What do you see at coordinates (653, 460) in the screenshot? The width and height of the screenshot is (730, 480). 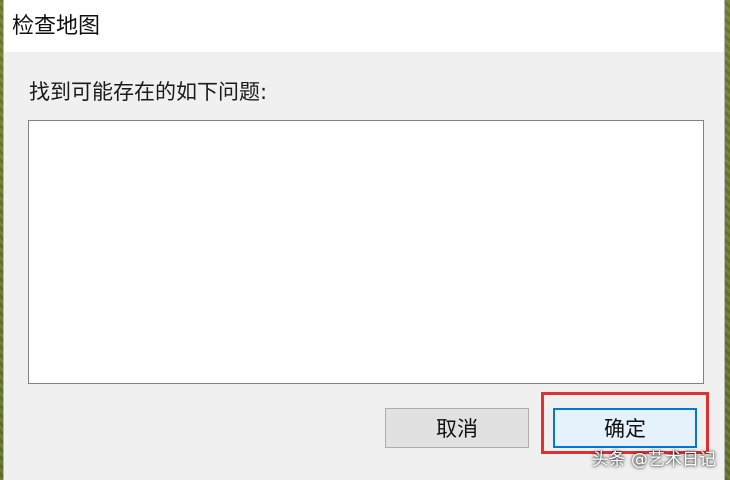 I see `watermark-text: 头条 @艺术日记` at bounding box center [653, 460].